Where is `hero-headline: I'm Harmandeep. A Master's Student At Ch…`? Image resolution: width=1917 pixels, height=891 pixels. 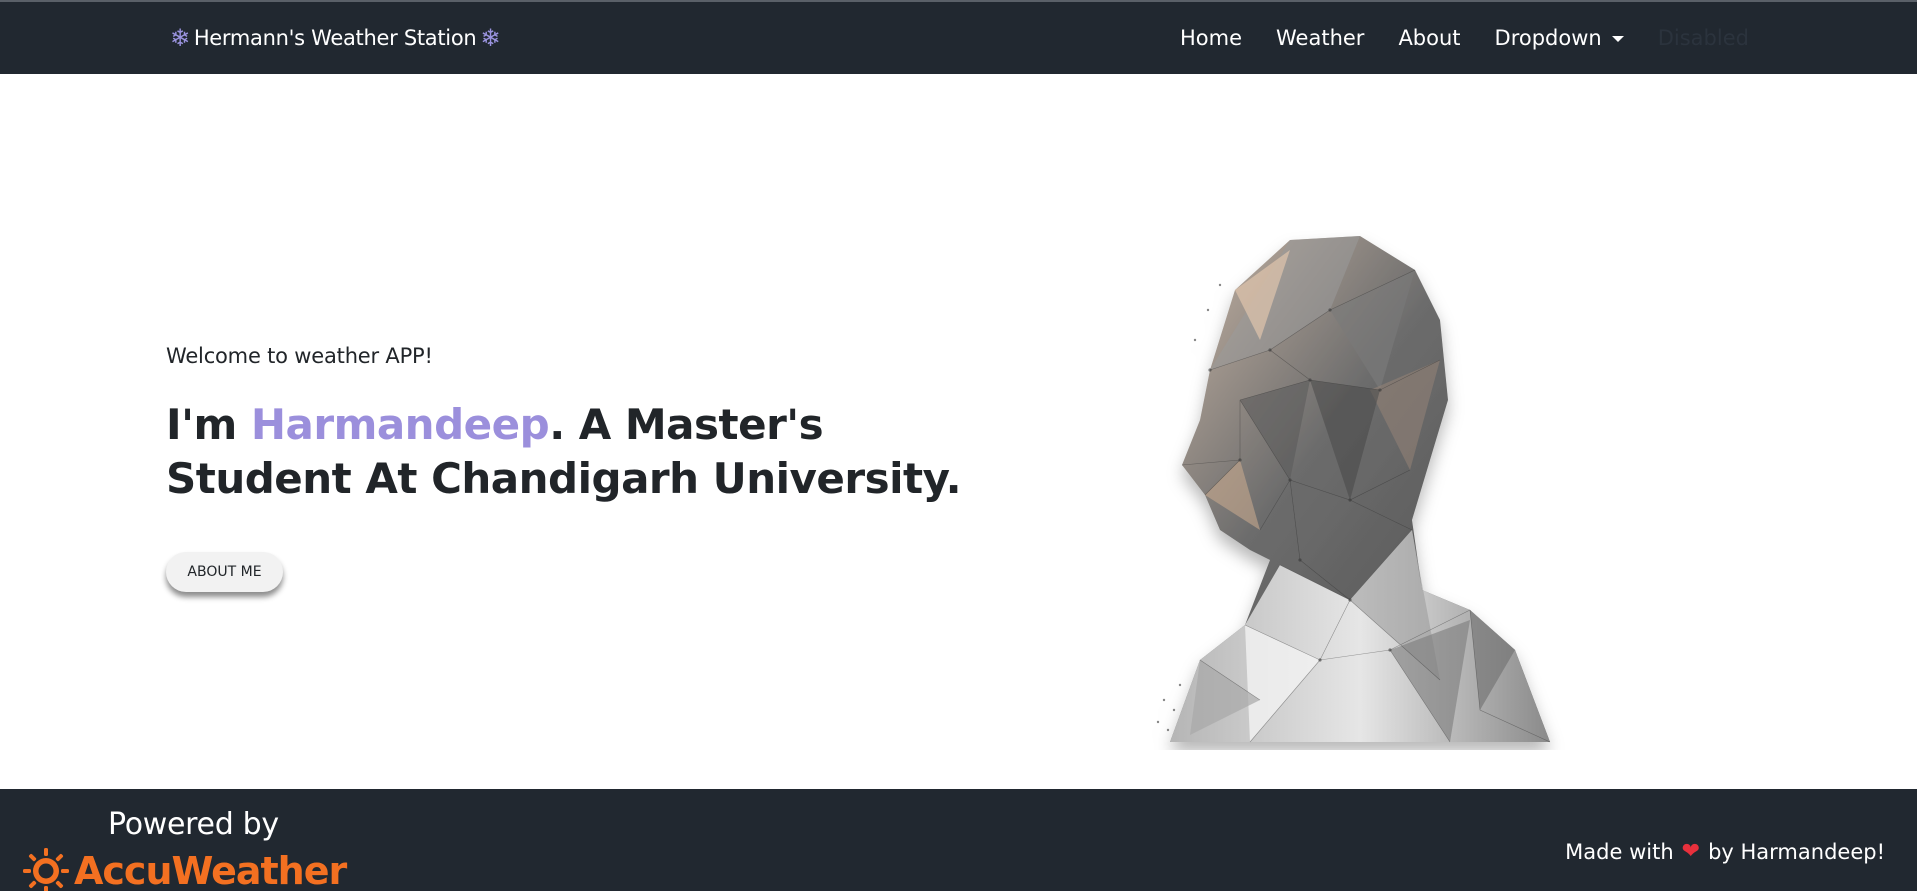
hero-headline: I'm Harmandeep. A Master's Student At Ch… is located at coordinates (566, 452).